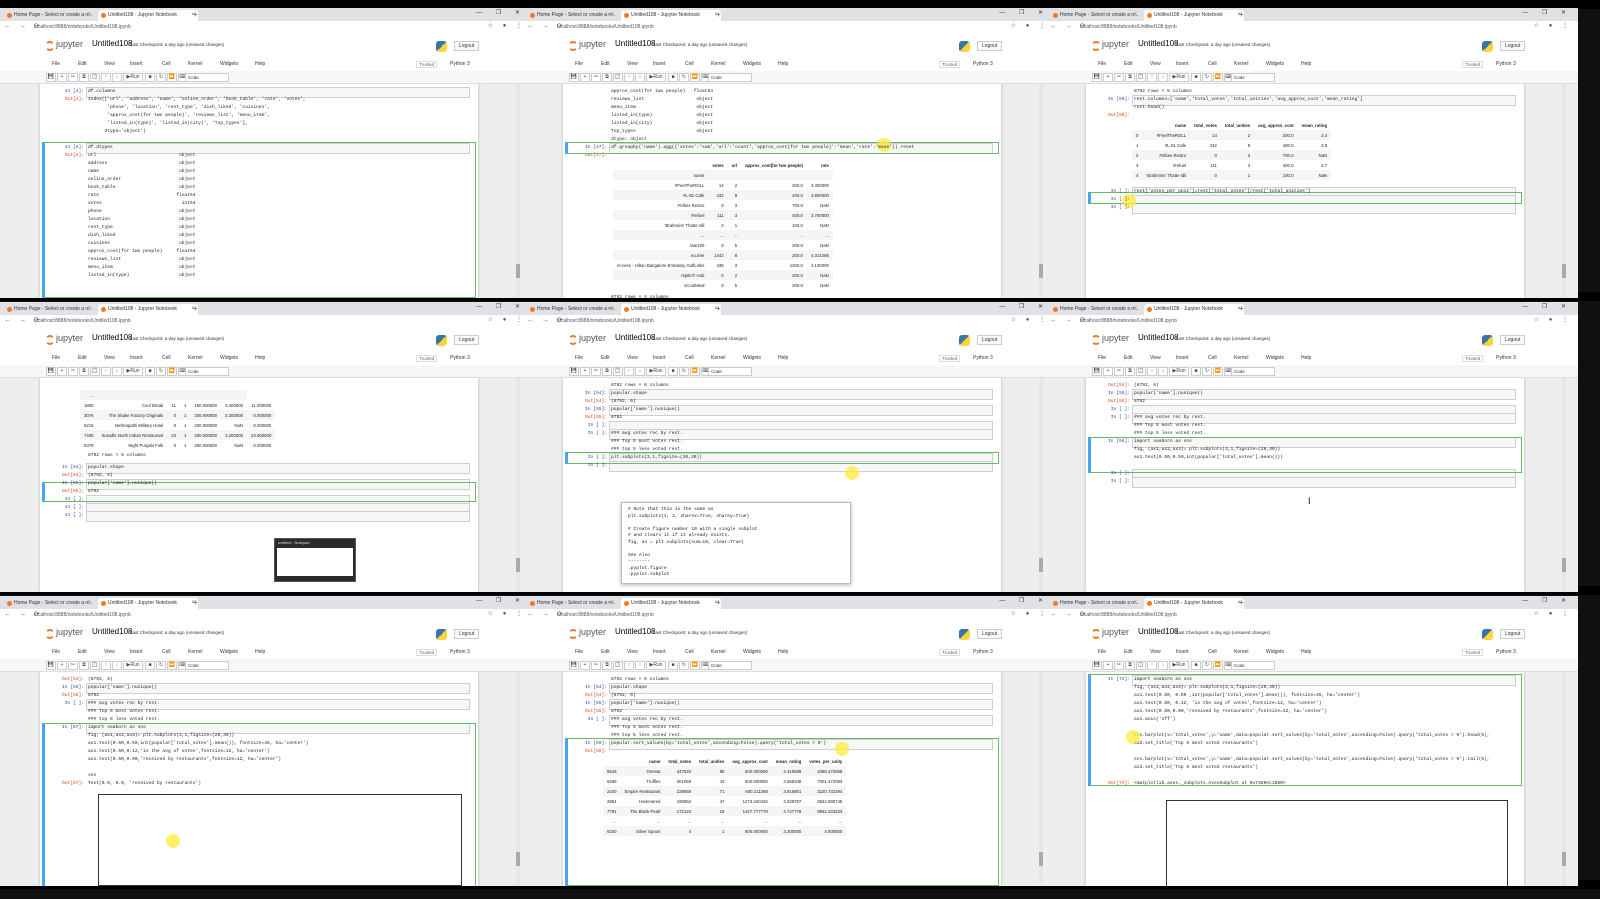  Describe the element at coordinates (802, 458) in the screenshot. I see `code-input: plt.subplots(3,1,figsize=(20,30))` at that location.